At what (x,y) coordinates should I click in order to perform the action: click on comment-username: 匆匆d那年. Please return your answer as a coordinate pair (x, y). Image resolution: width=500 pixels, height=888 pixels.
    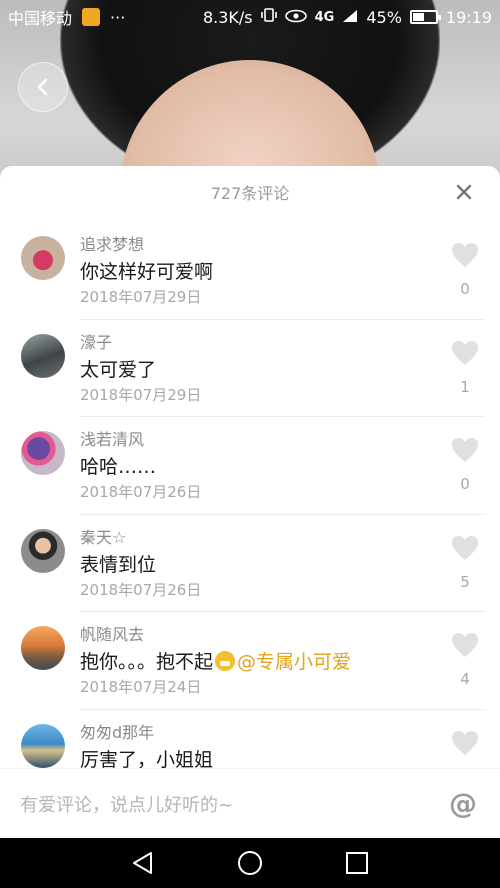
    Looking at the image, I should click on (258, 733).